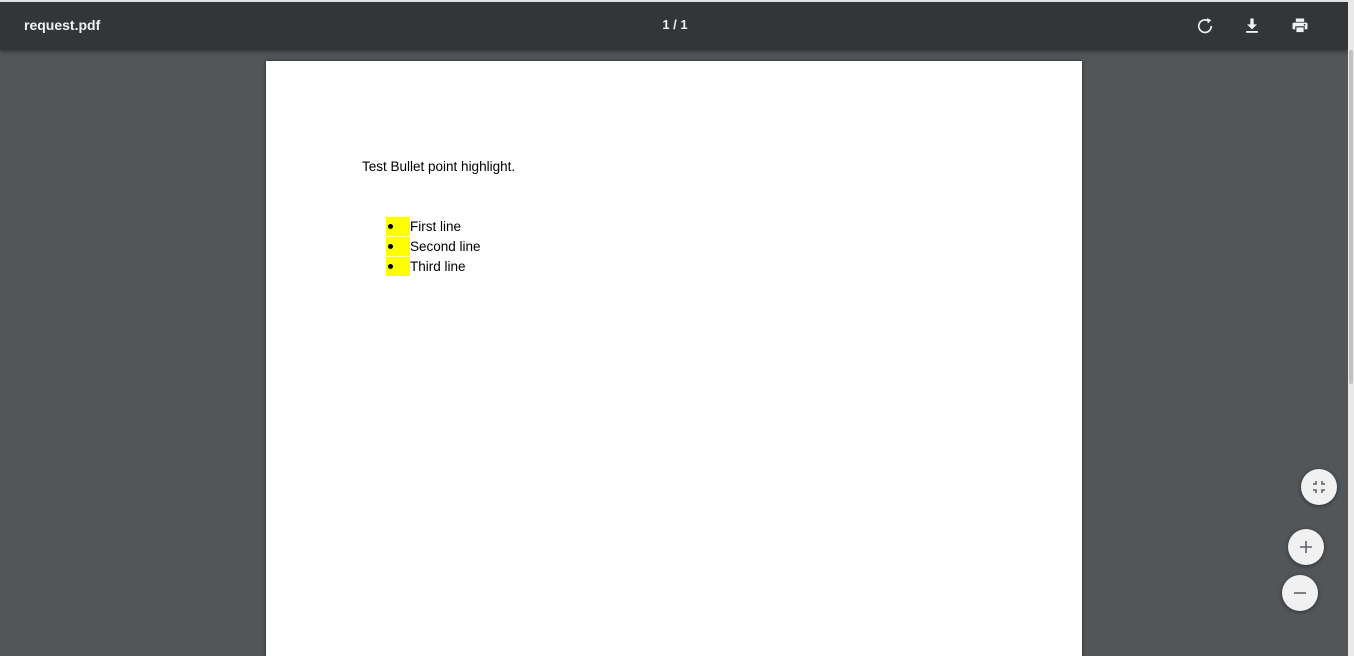 This screenshot has height=656, width=1354. I want to click on viewer-toolbar: request.pdf 1 / 1, so click(674, 26).